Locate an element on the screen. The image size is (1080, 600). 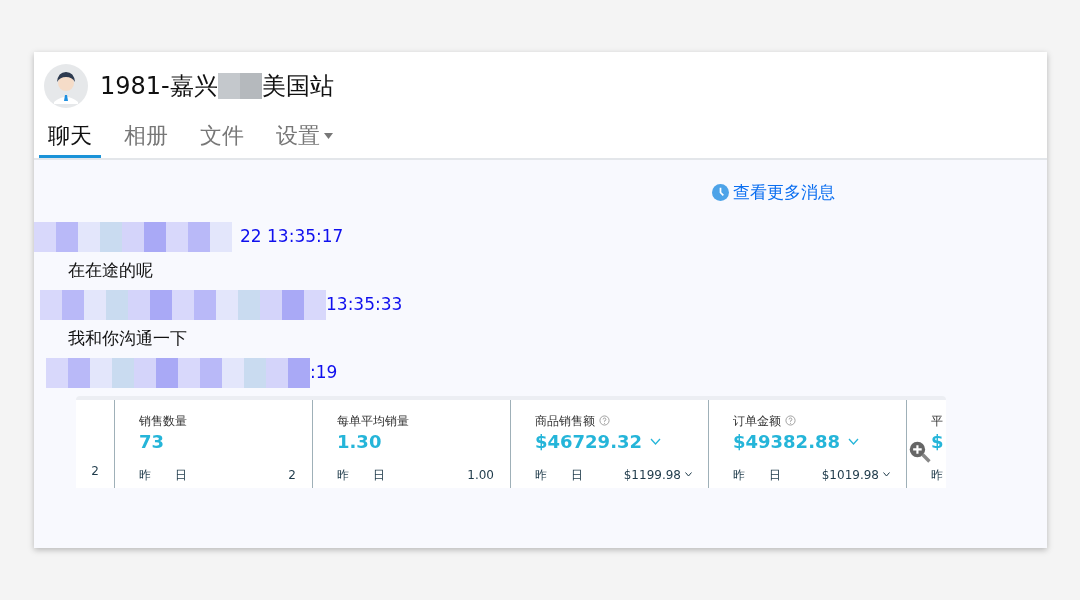
stat-label: 订单金额 is located at coordinates (757, 421).